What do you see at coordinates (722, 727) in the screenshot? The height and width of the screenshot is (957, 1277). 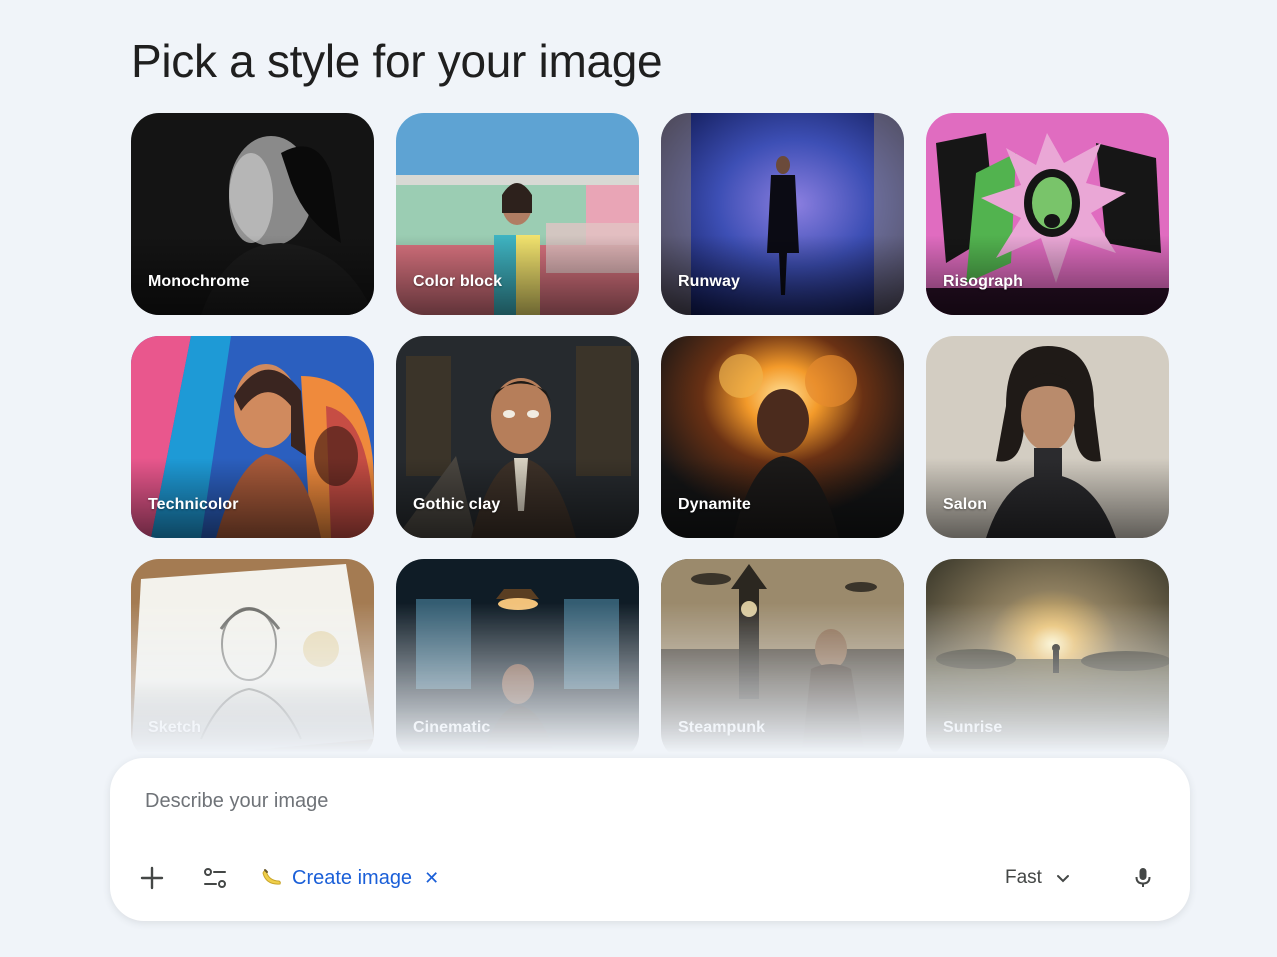 I see `style-label: Steampunk` at bounding box center [722, 727].